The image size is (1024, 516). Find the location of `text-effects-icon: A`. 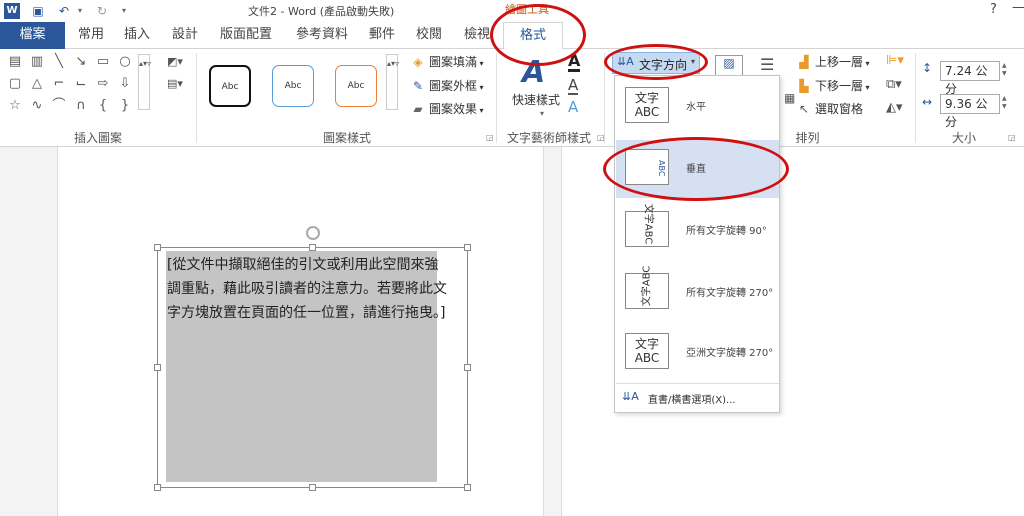

text-effects-icon: A is located at coordinates (573, 107).